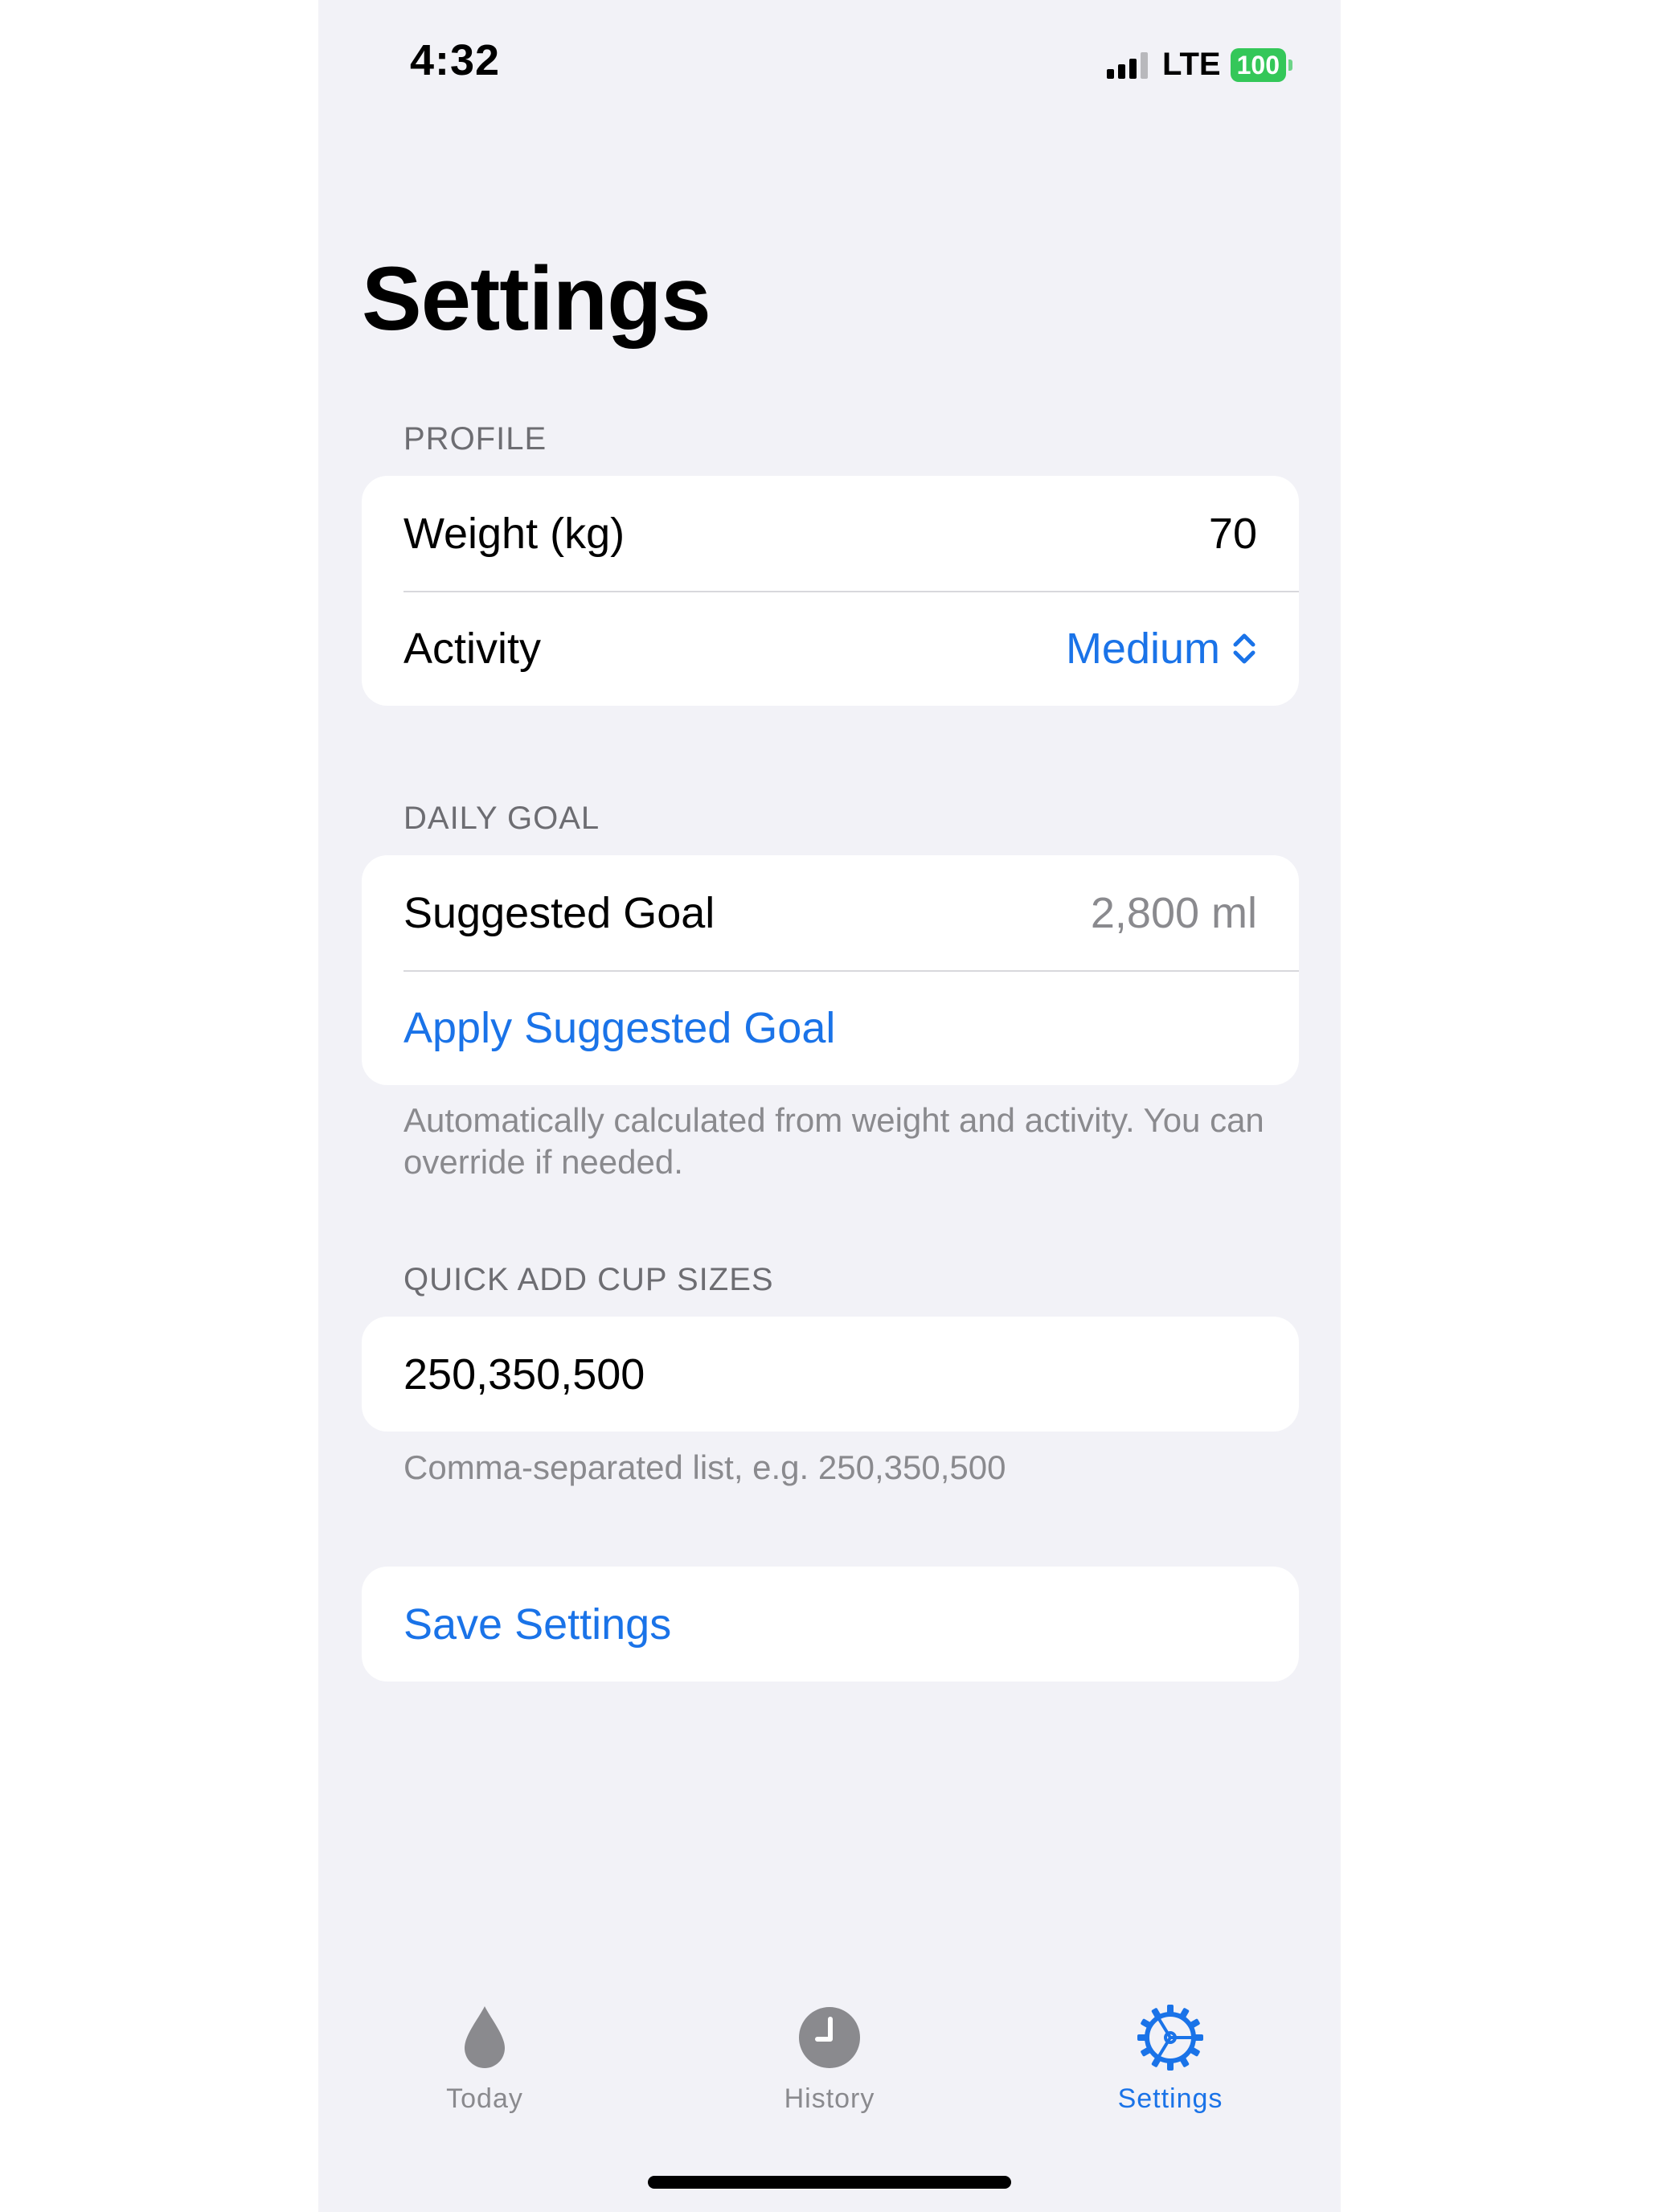 This screenshot has width=1659, height=2212. I want to click on activity-row: Activity Medium, so click(830, 648).